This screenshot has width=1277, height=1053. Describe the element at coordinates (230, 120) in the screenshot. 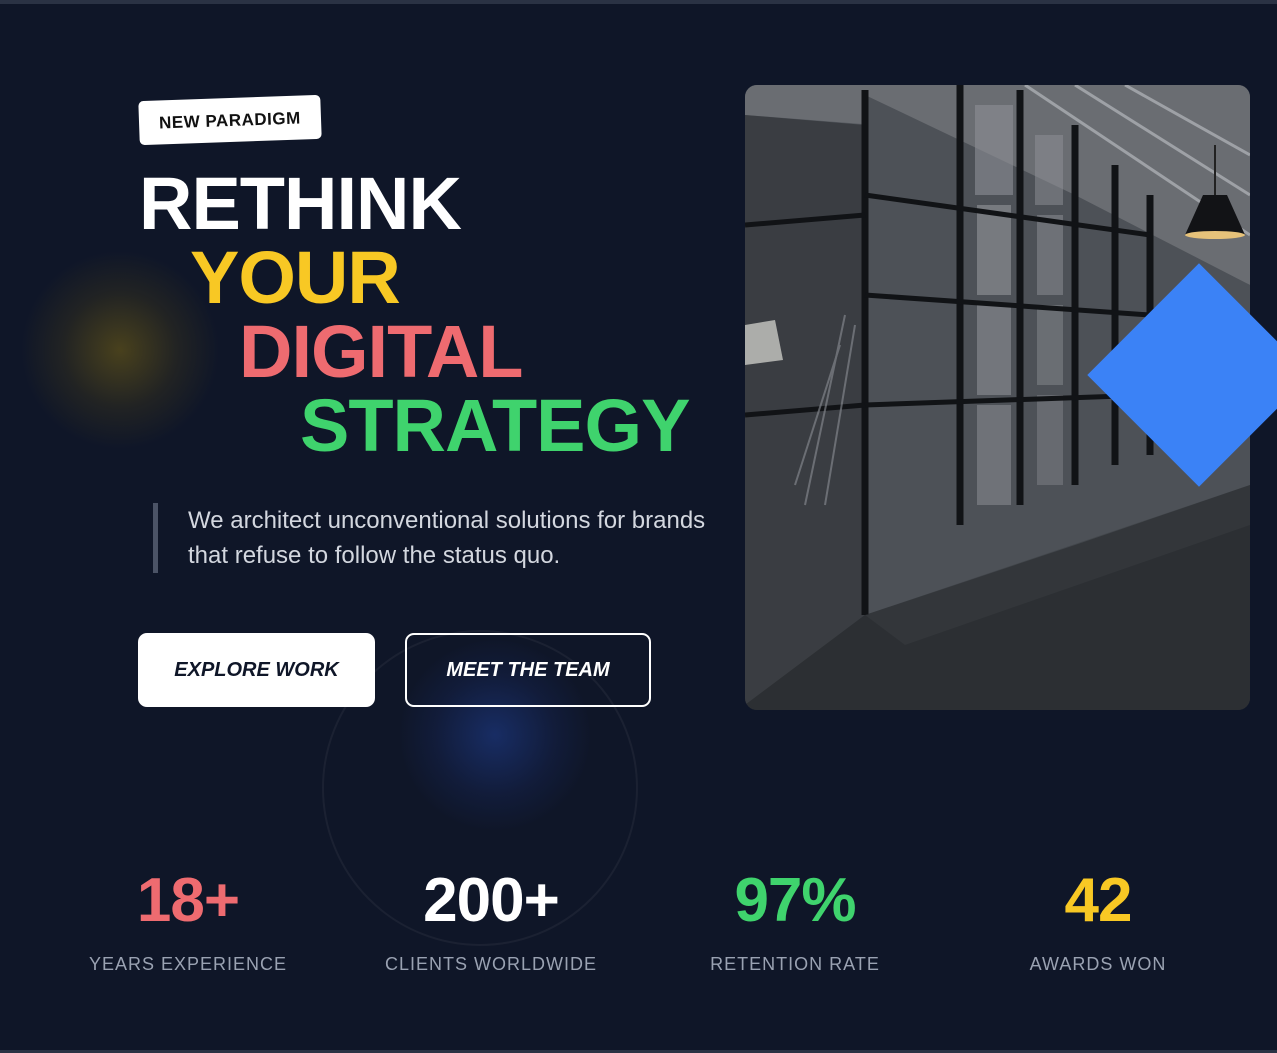

I see `hero-tag-badge: NEW PARADIGM` at that location.